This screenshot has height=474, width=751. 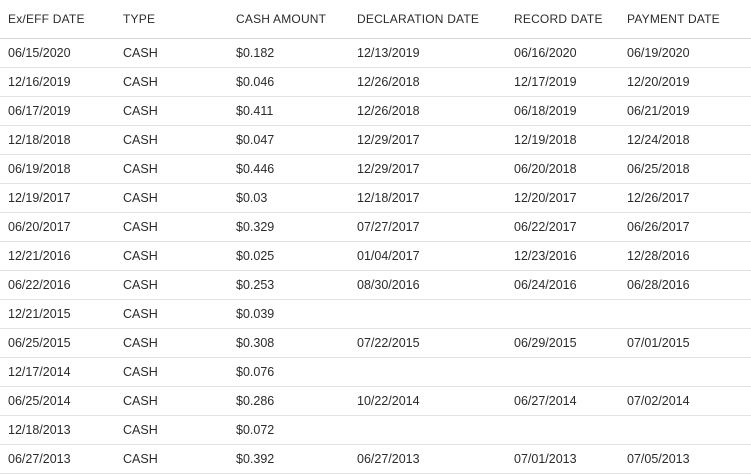 I want to click on cash-amount-cell: $0.072, so click(x=288, y=430).